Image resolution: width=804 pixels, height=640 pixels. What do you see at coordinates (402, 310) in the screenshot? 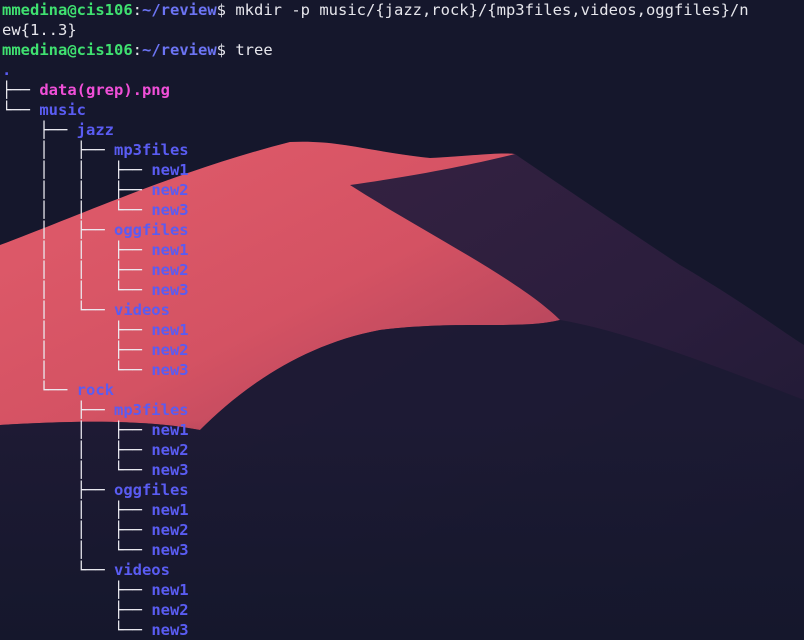
I see `tree-entry: │ └── videos` at bounding box center [402, 310].